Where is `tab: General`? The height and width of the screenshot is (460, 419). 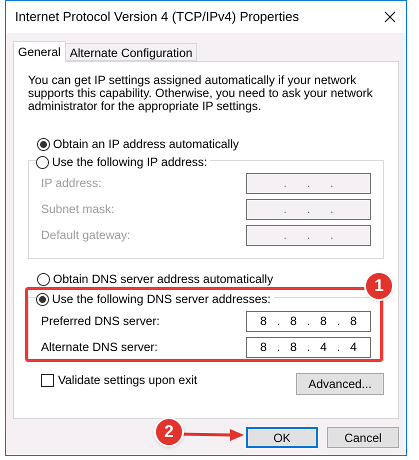 tab: General is located at coordinates (39, 51).